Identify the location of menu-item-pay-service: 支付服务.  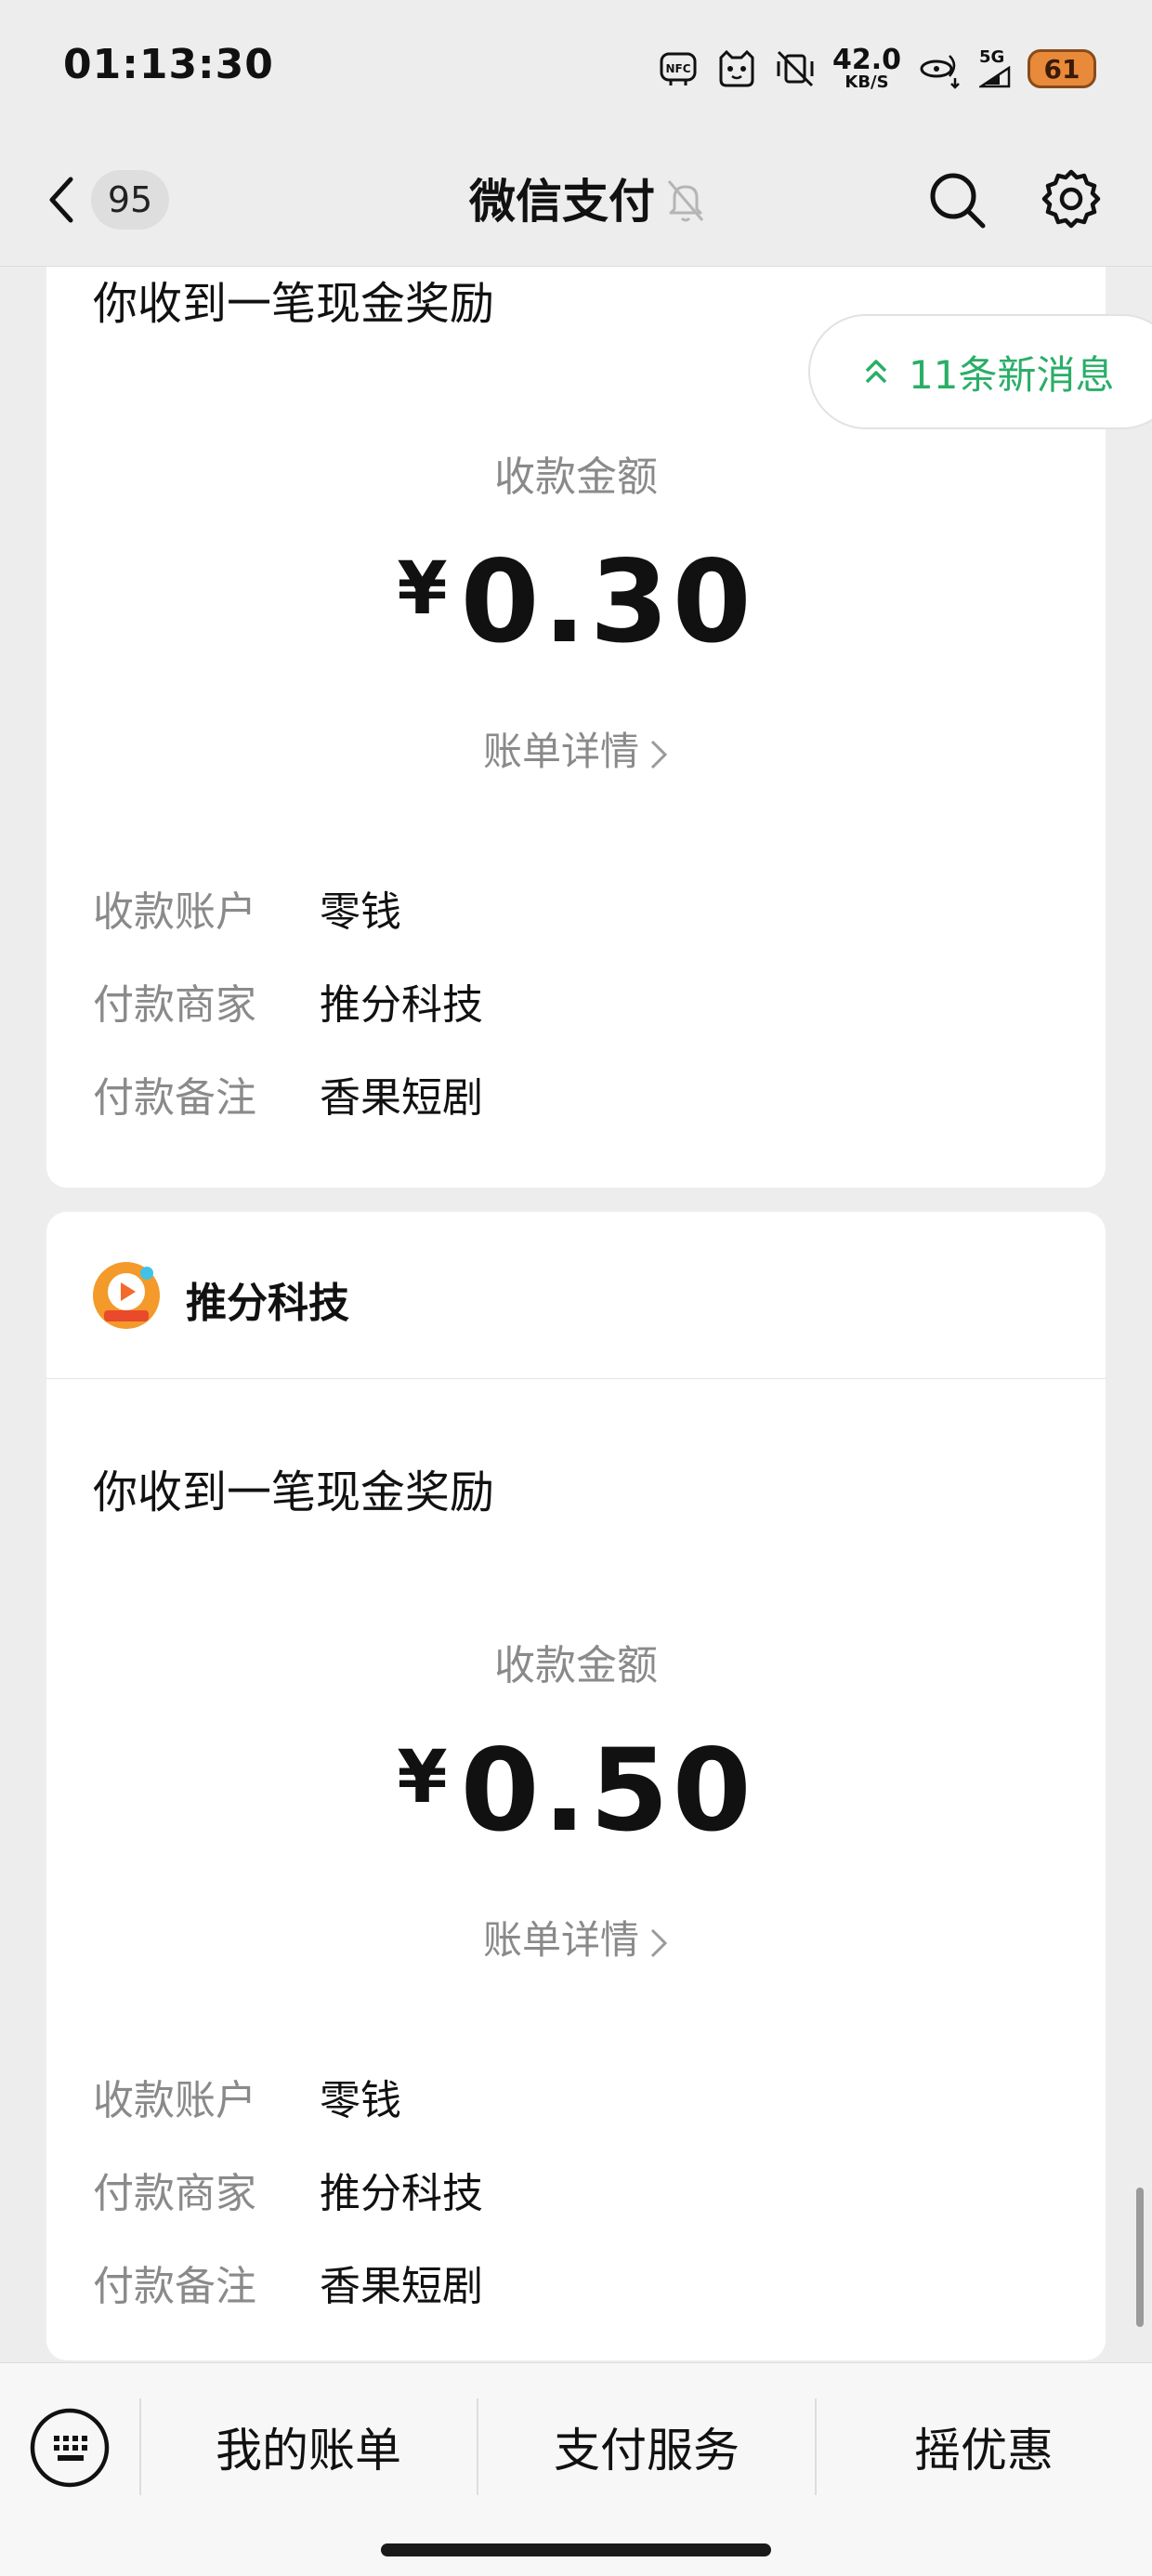
(647, 2447).